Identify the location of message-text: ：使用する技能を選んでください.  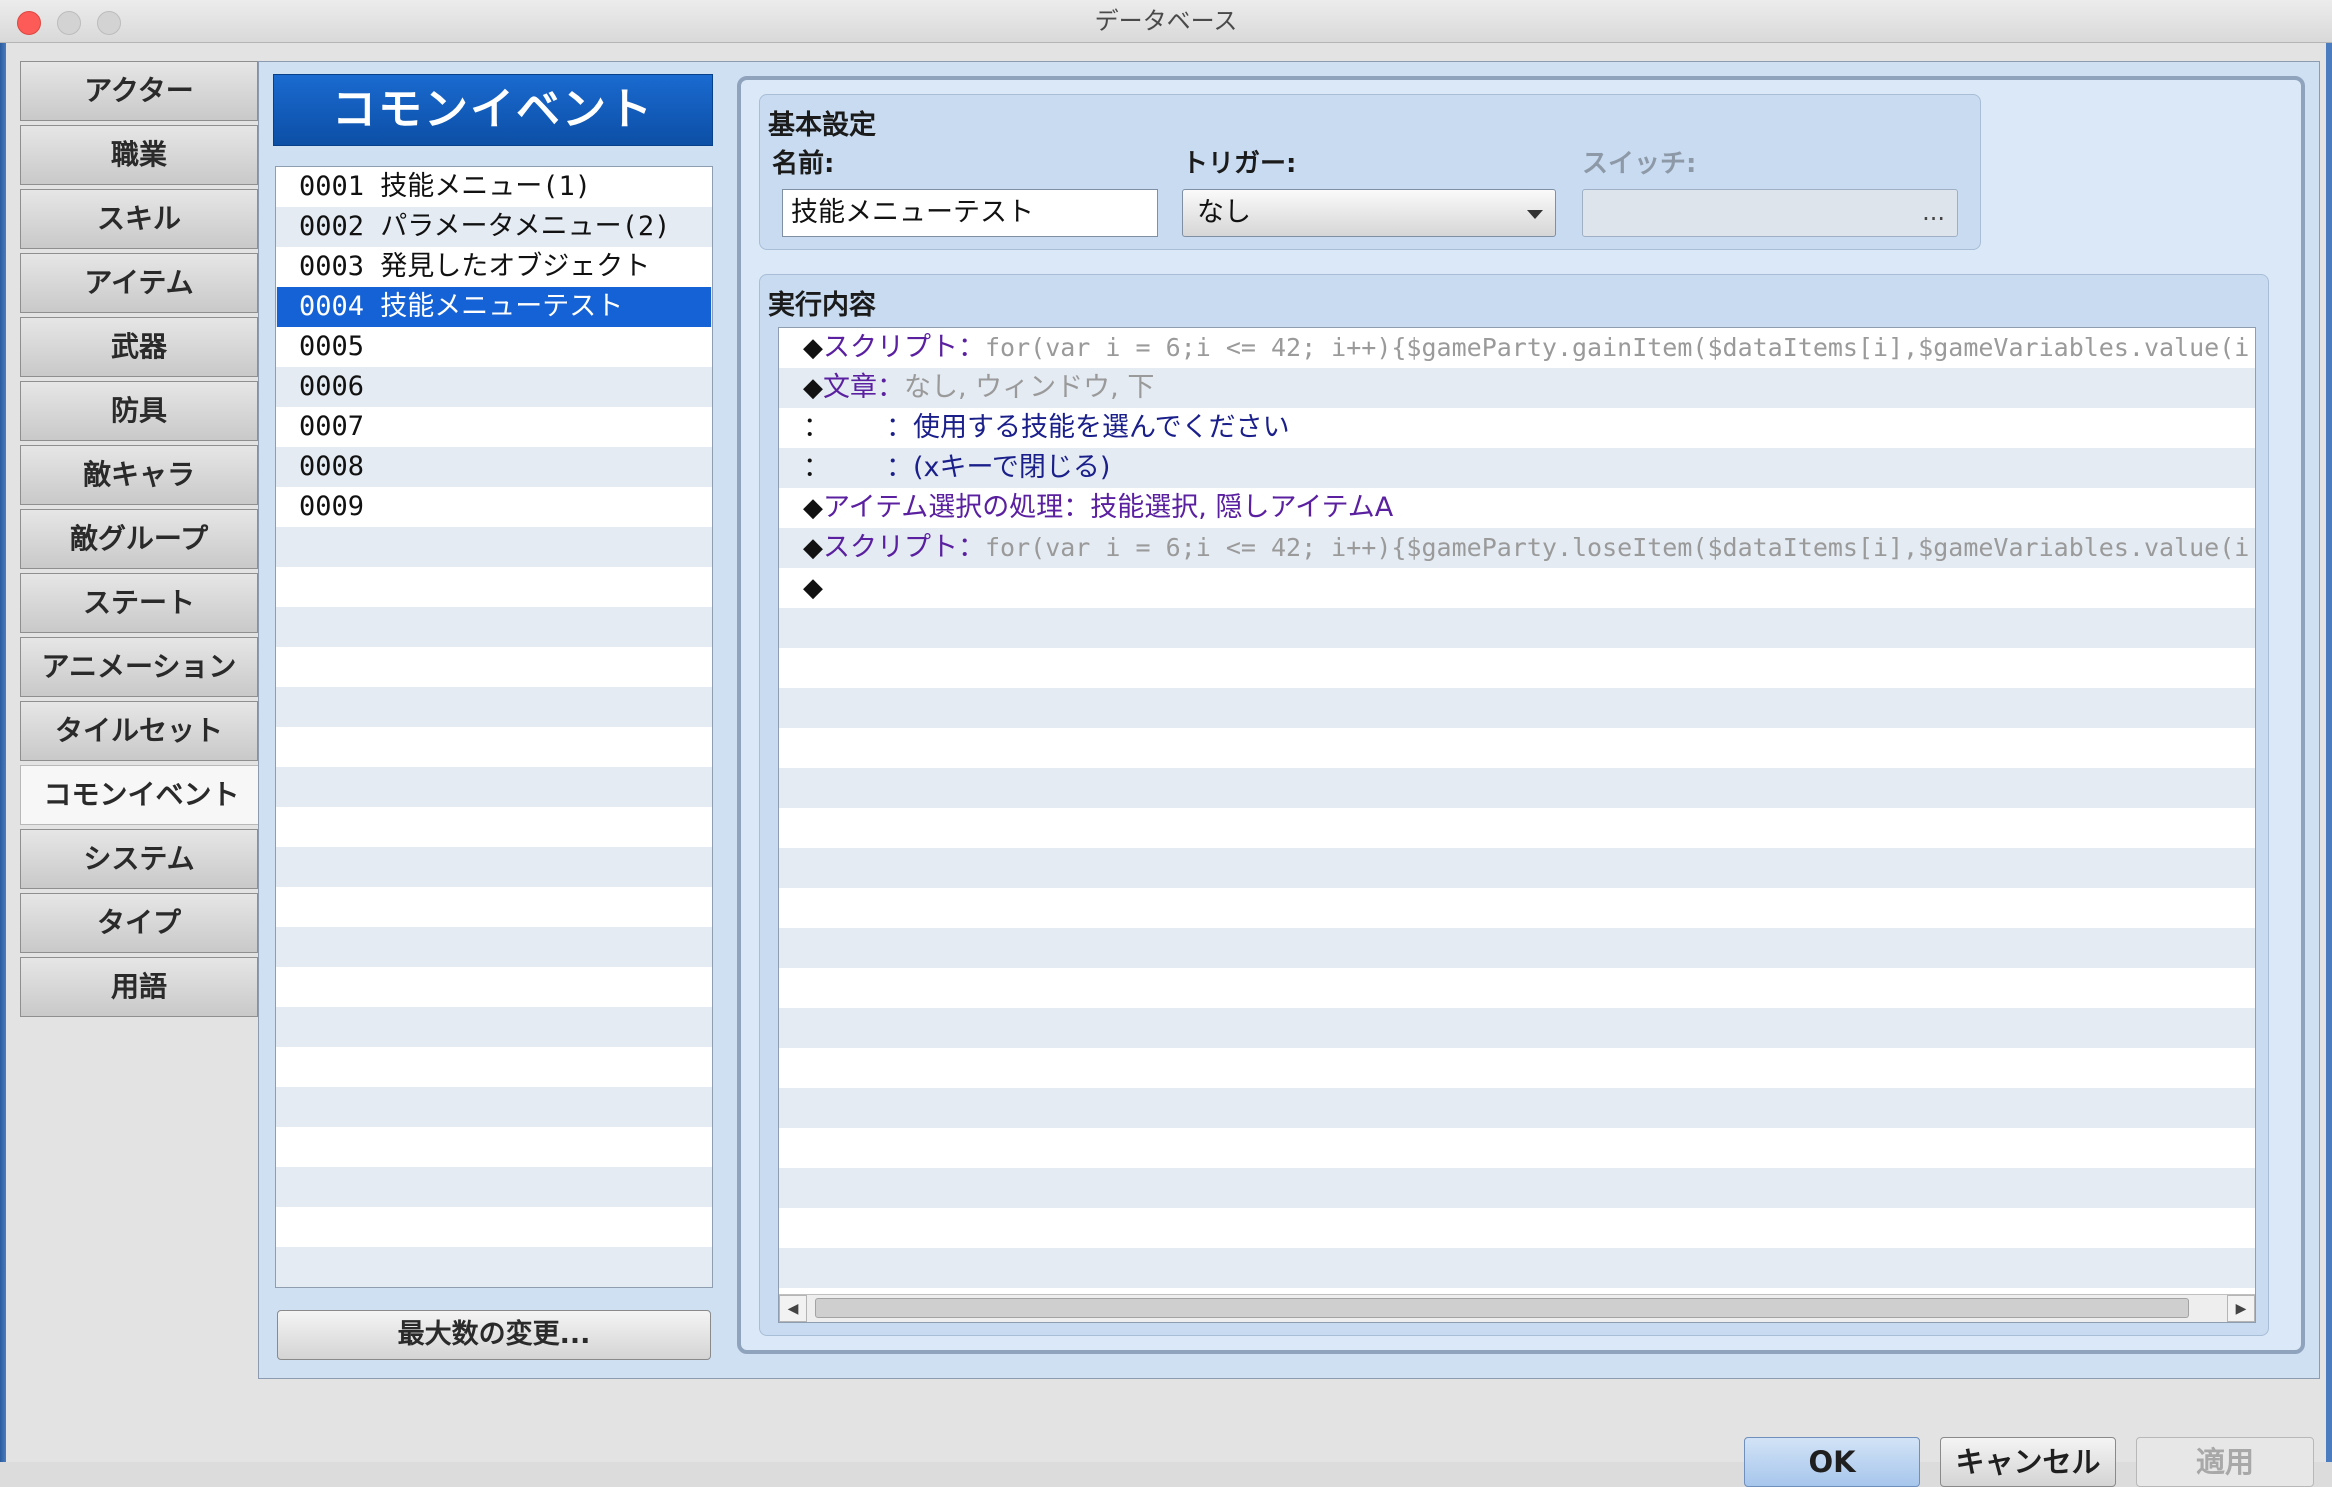
(1088, 427).